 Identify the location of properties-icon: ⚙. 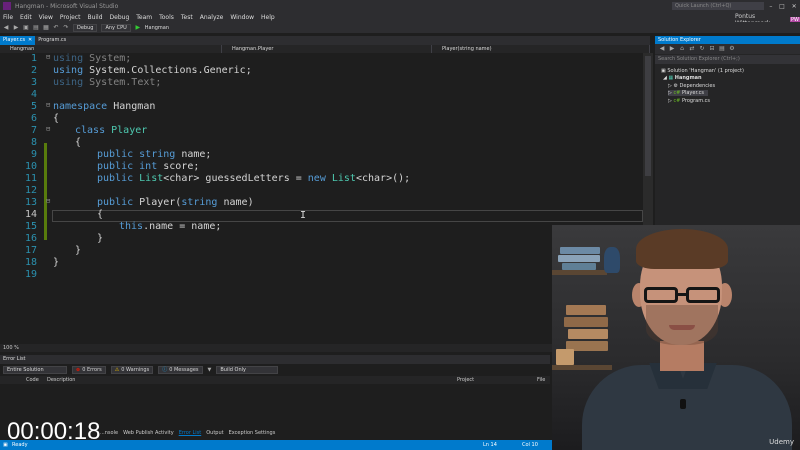
(732, 49).